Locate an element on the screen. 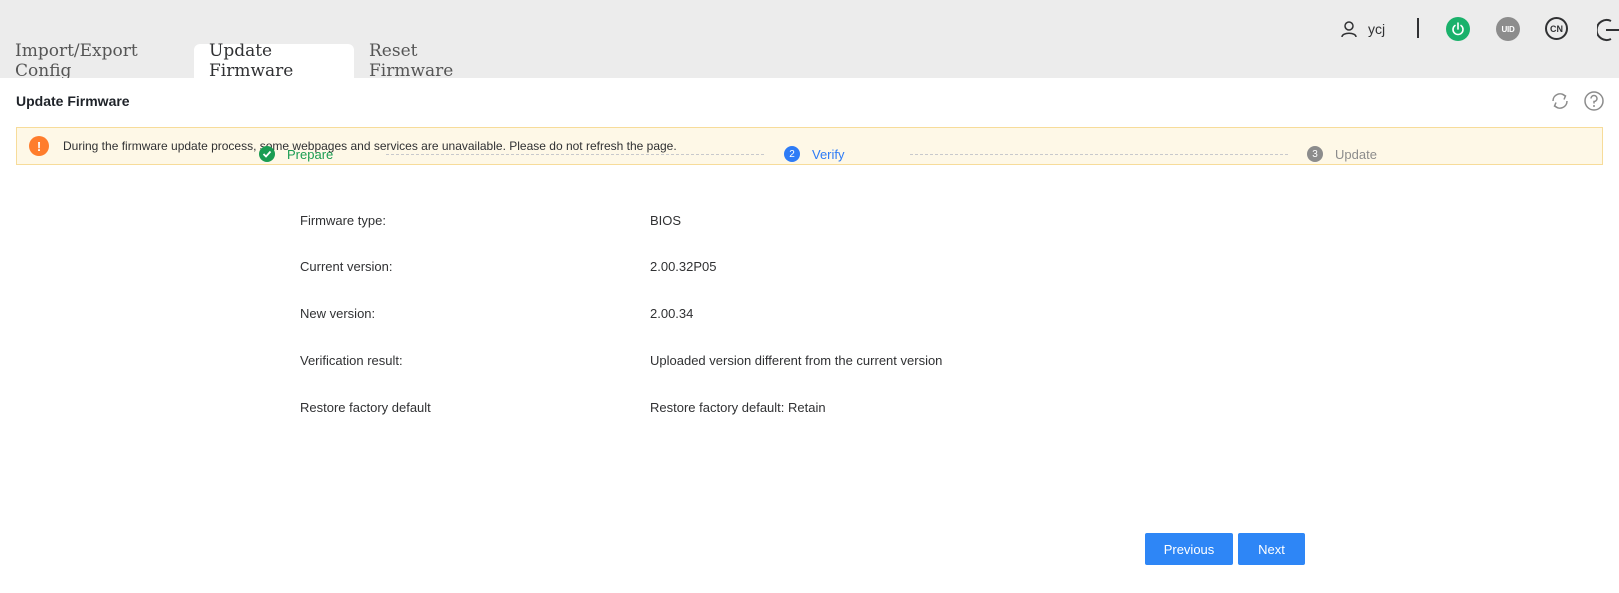  info-row: Current version: 2.00.32P05 is located at coordinates (650, 269).